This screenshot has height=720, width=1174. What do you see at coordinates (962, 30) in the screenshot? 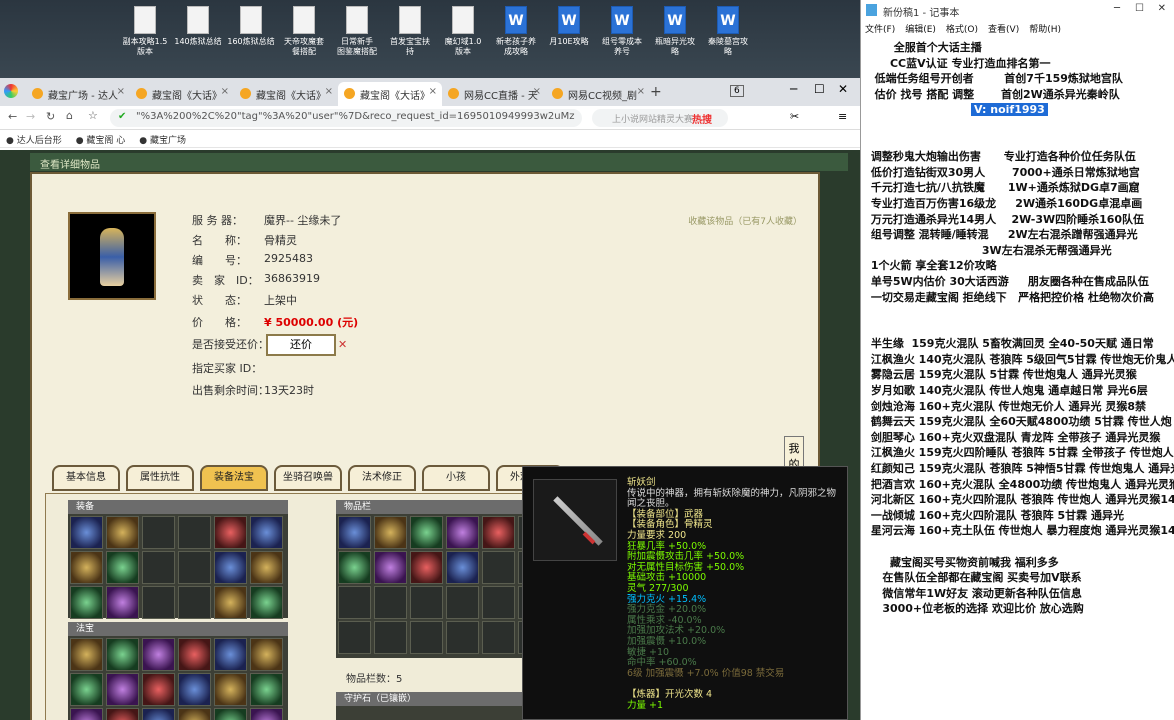
I see `notepad-menu-item: 格式(O)` at bounding box center [962, 30].